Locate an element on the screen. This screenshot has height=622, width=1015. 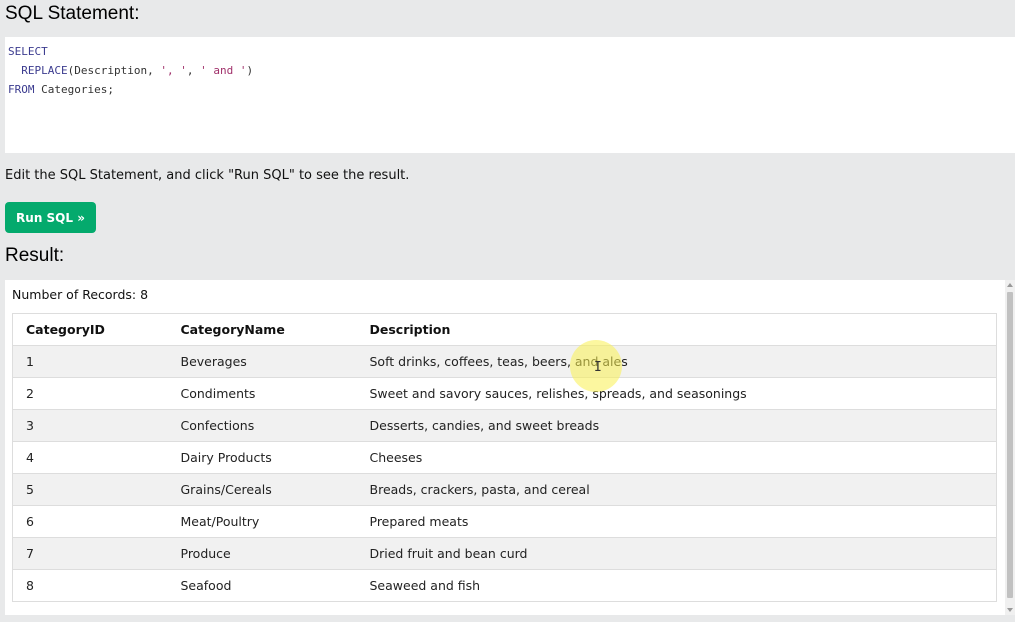
cell-description: Breads, crackers, pasta, and cereal is located at coordinates (676, 489).